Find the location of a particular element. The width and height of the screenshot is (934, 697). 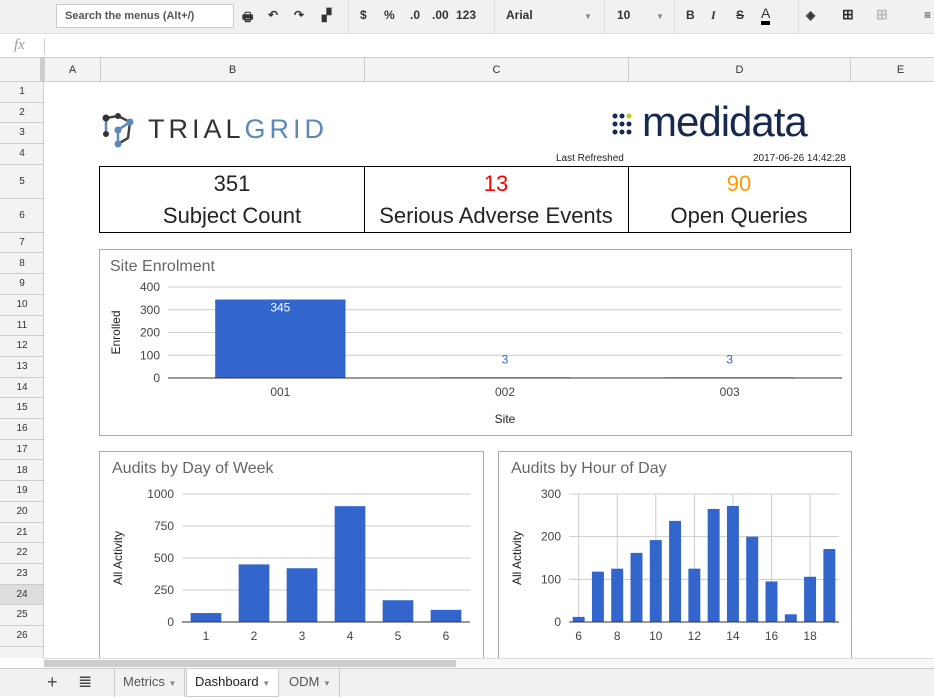

currency-button: $ is located at coordinates (363, 15).